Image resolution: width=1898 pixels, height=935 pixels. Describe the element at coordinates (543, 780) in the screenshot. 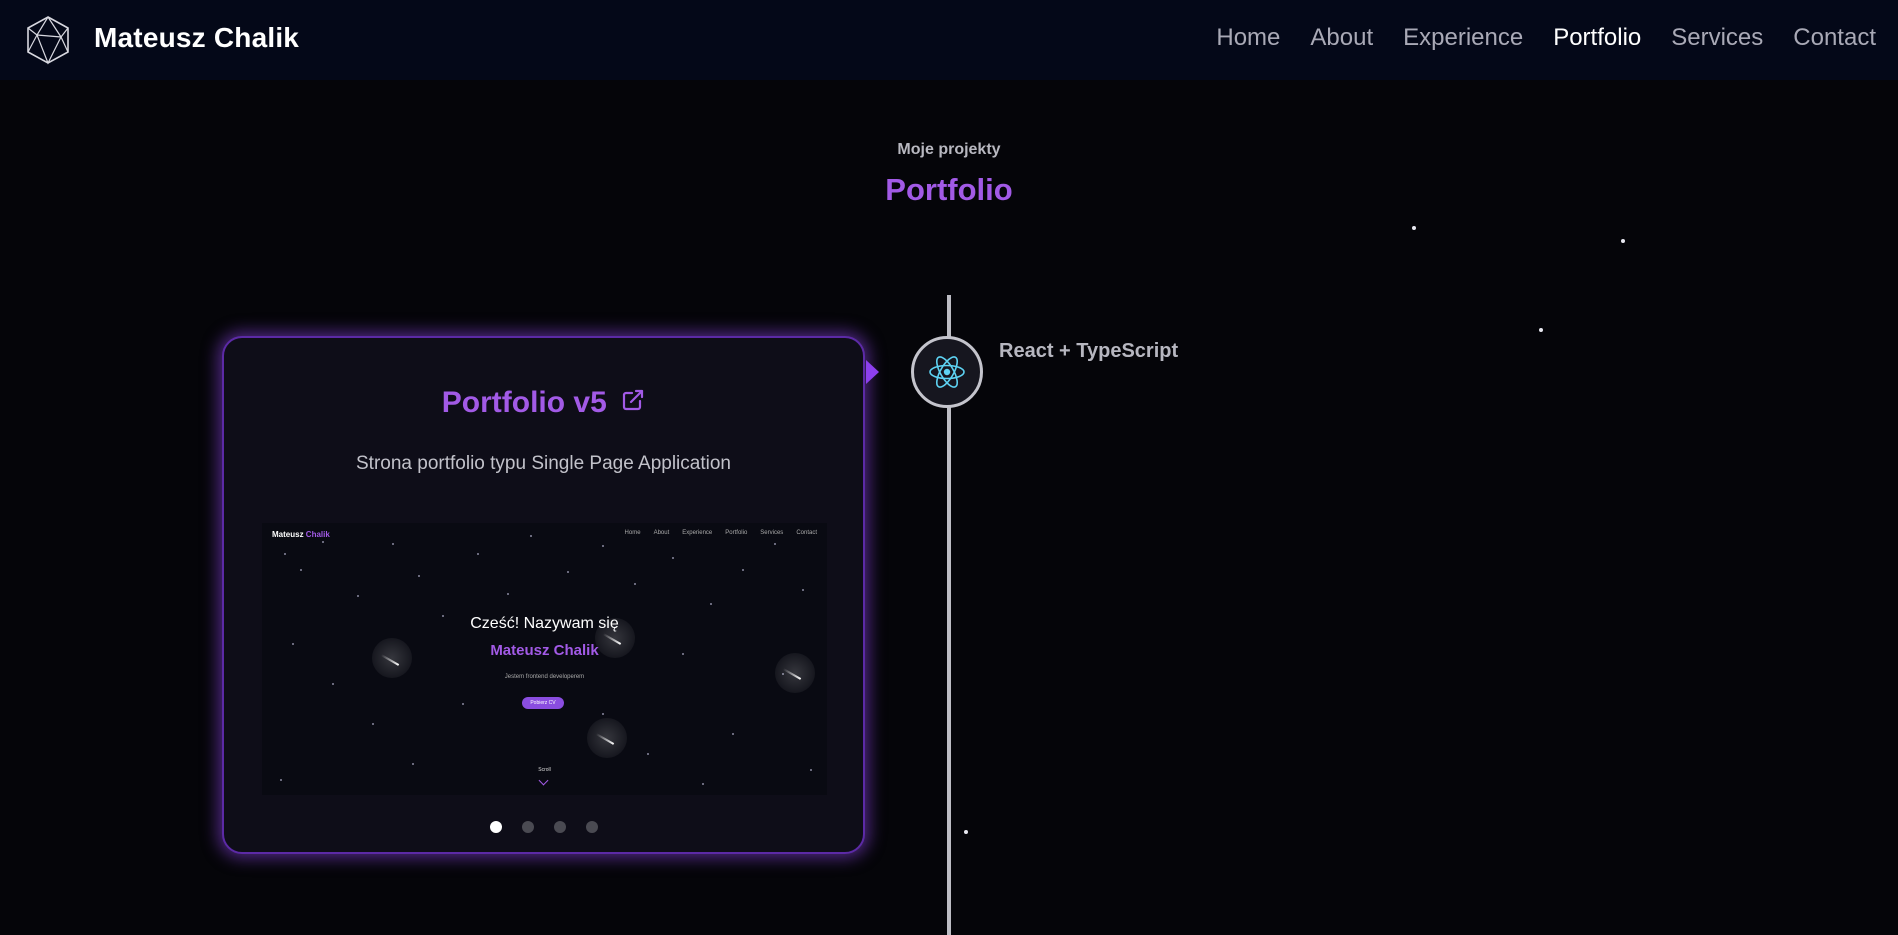

I see `preview-scroll-arrow-icon` at that location.